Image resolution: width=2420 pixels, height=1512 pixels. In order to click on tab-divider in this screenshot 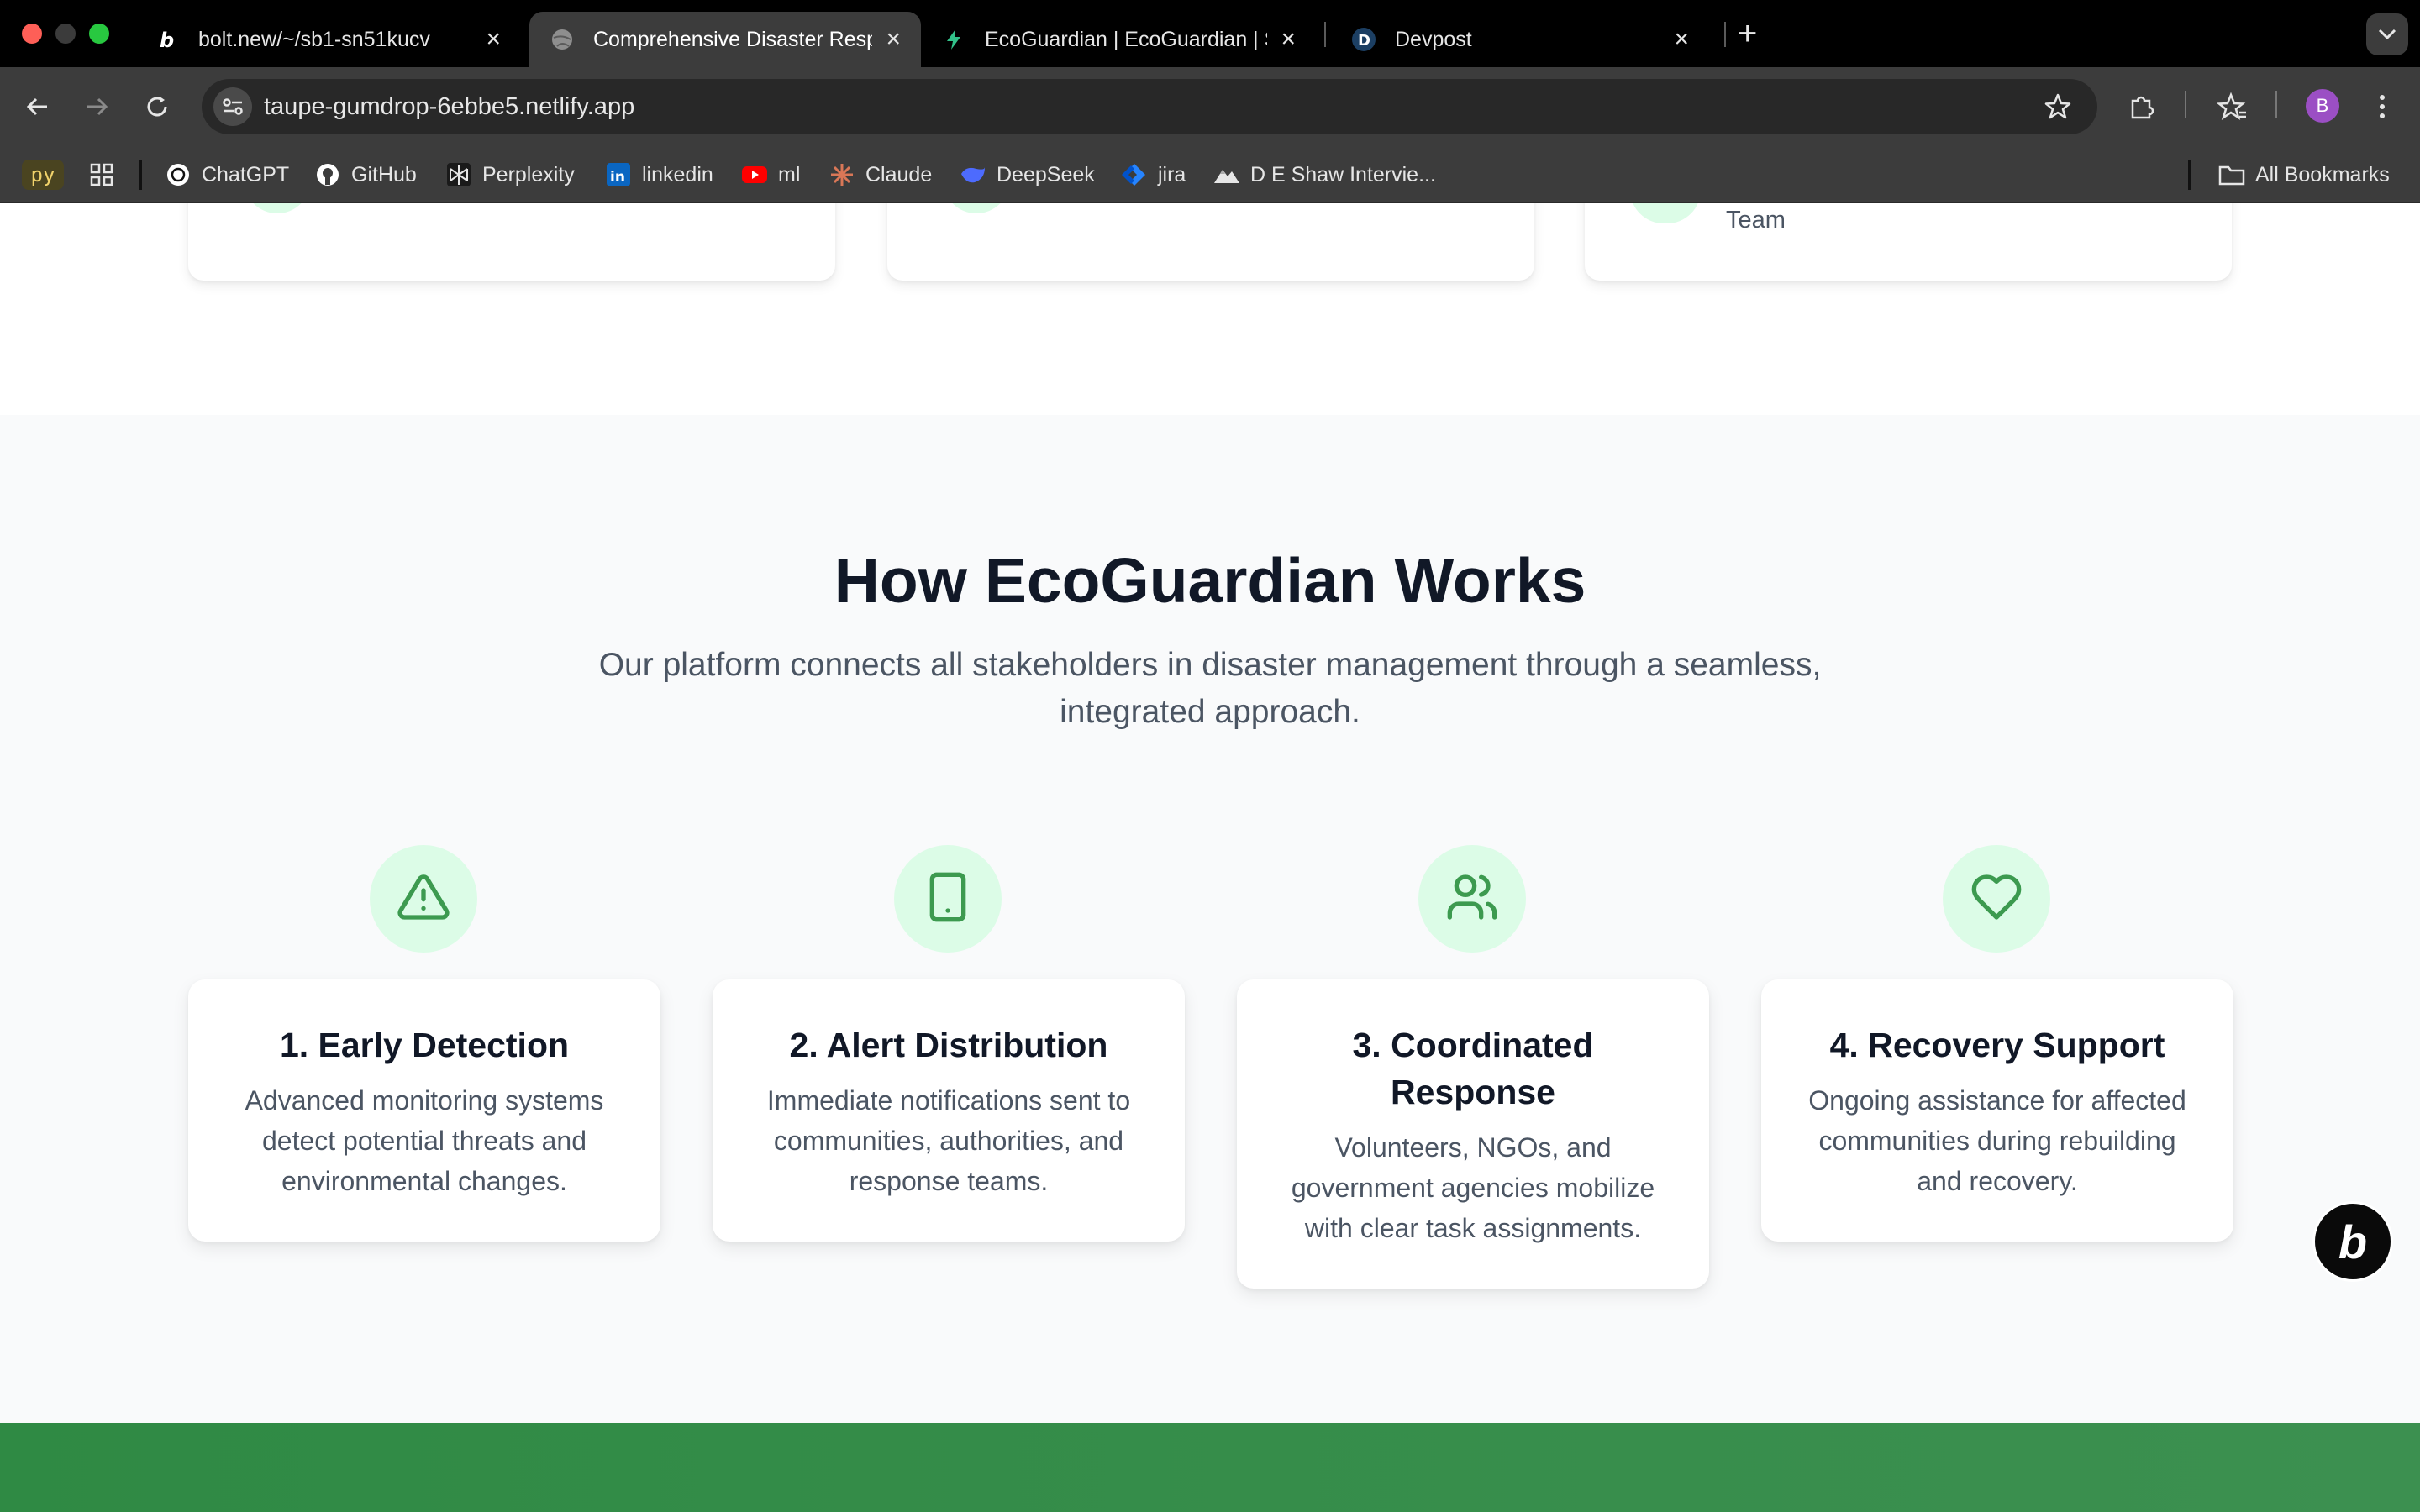, I will do `click(1725, 34)`.